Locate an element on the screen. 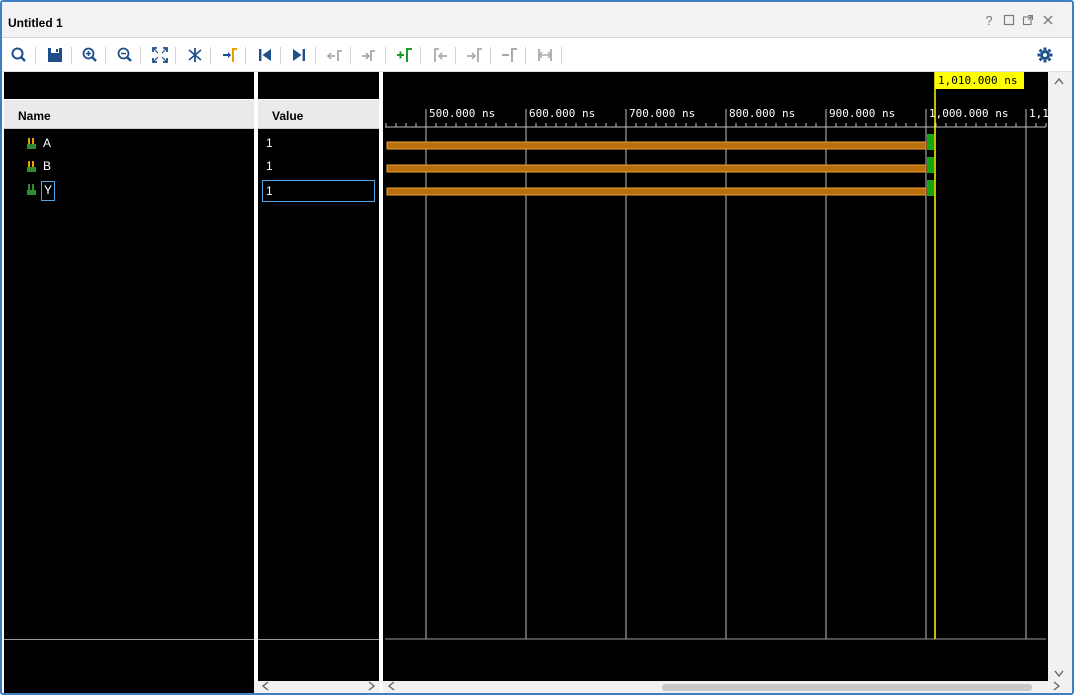  tick-label: 600.000 ns is located at coordinates (562, 113).